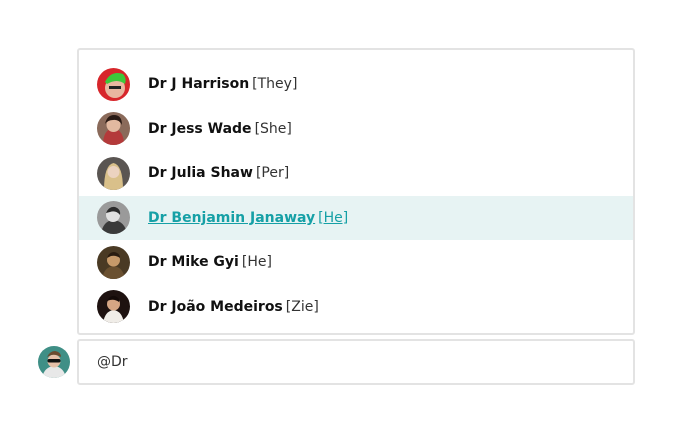  I want to click on mention-pronoun: [She], so click(273, 128).